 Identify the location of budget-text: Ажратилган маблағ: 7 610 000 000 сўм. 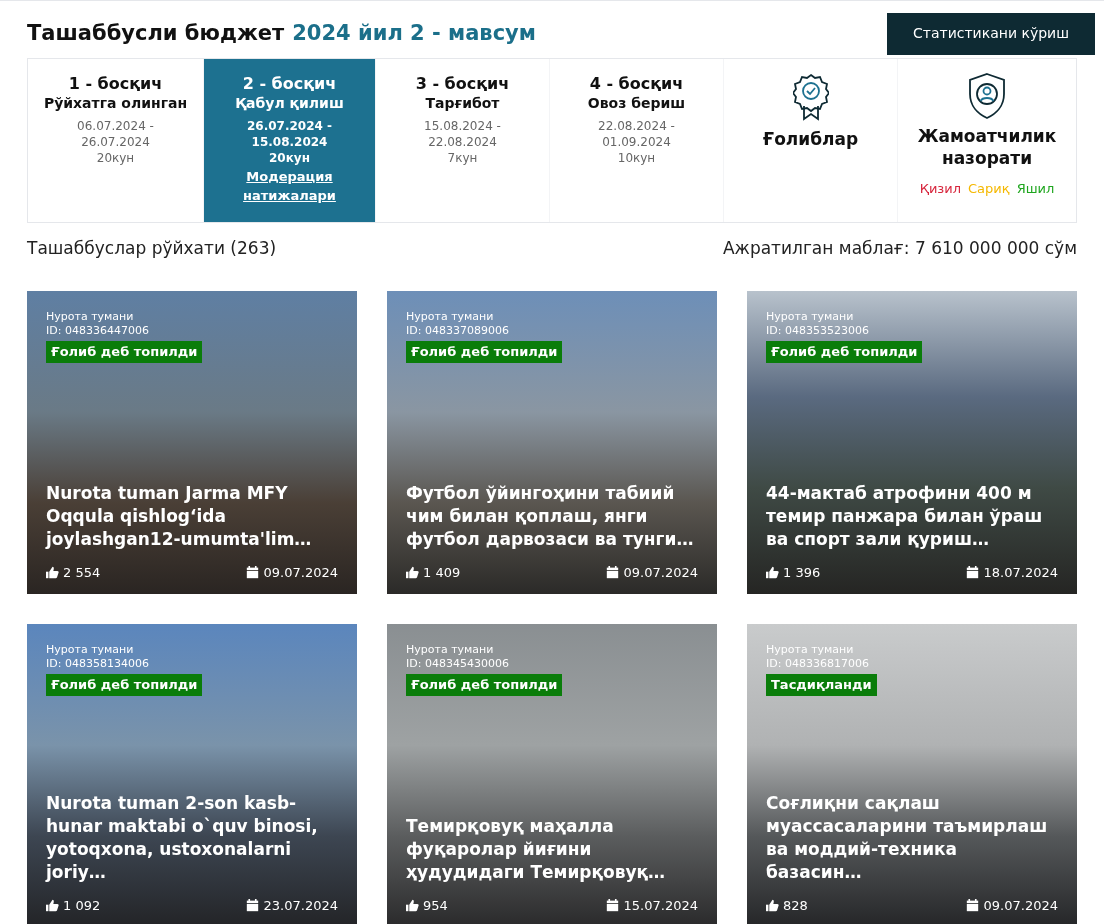
(899, 249).